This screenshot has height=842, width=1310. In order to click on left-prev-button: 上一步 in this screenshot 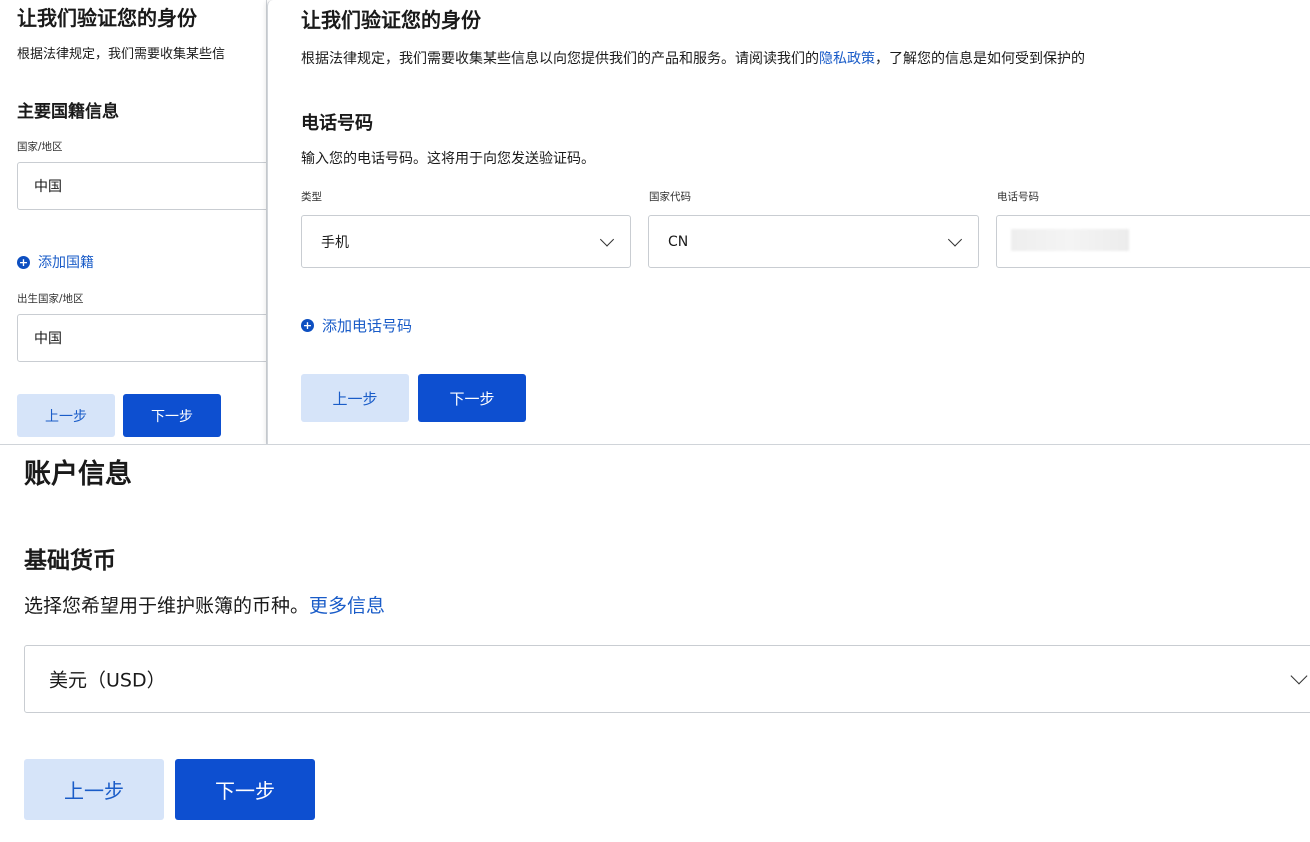, I will do `click(66, 415)`.